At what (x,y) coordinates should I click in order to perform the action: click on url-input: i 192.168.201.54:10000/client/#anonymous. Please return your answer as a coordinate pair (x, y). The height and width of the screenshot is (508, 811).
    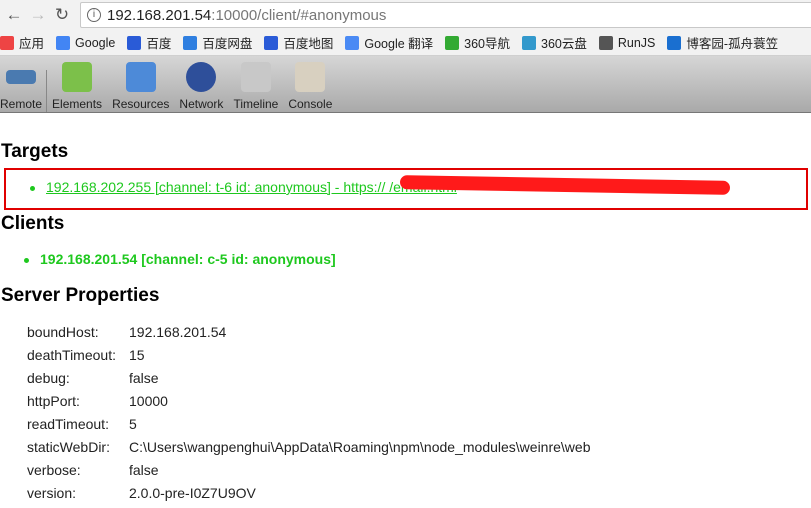
    Looking at the image, I should click on (445, 15).